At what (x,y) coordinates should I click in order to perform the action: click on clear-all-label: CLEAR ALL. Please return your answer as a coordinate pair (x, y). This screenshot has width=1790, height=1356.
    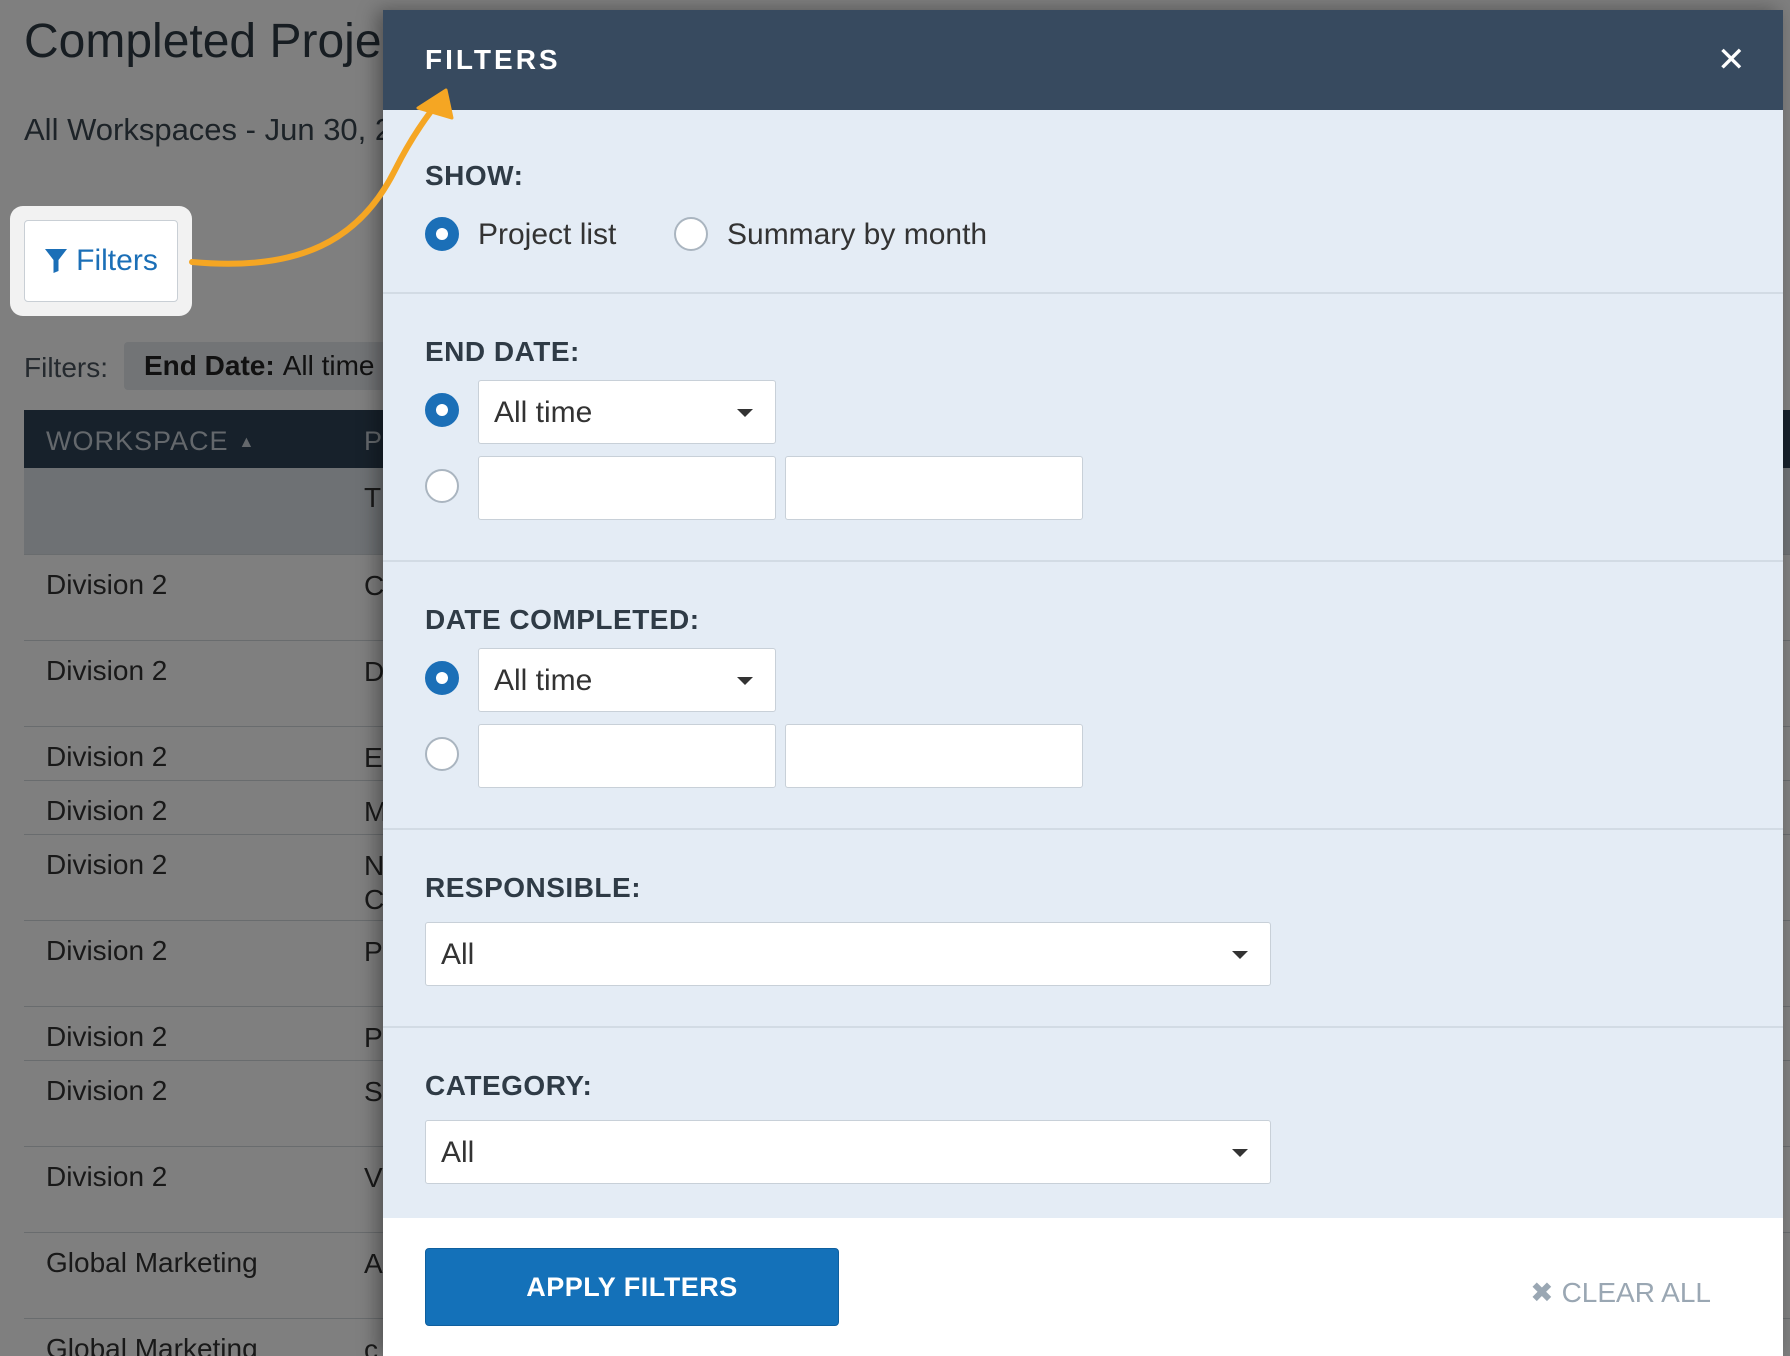
    Looking at the image, I should click on (1636, 1292).